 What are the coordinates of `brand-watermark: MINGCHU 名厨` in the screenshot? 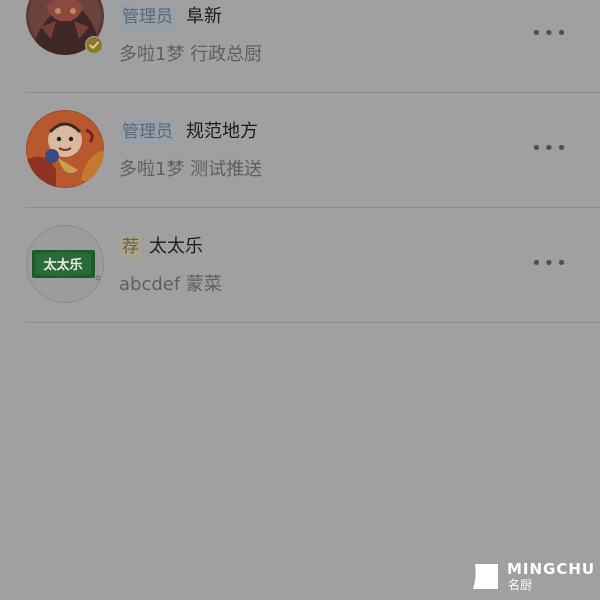 It's located at (533, 577).